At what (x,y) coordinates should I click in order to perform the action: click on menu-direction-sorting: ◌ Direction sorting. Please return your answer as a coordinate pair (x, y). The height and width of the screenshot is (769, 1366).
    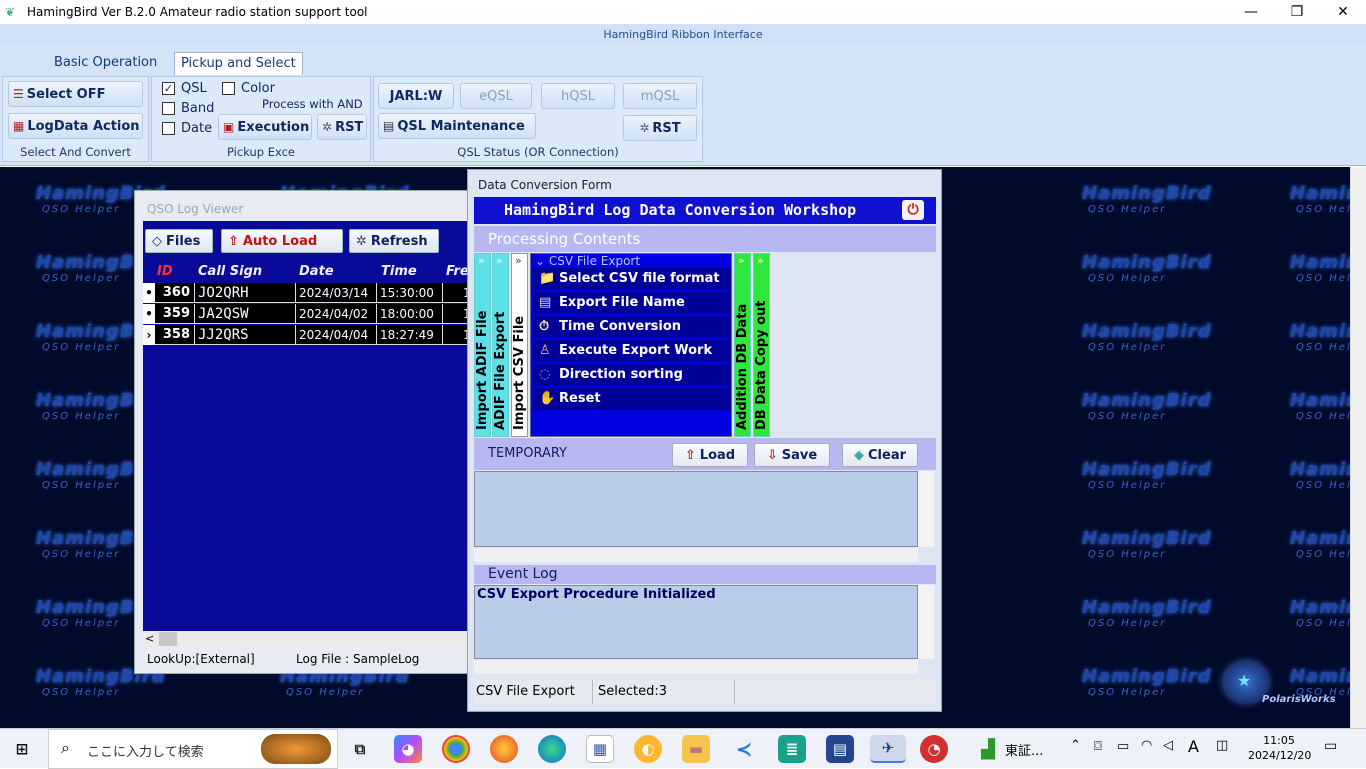
    Looking at the image, I should click on (632, 375).